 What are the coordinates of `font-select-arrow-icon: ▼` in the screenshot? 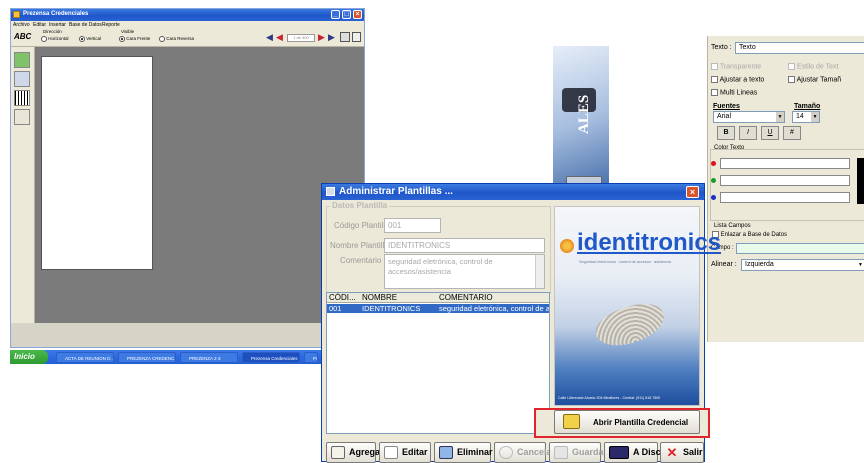 It's located at (780, 117).